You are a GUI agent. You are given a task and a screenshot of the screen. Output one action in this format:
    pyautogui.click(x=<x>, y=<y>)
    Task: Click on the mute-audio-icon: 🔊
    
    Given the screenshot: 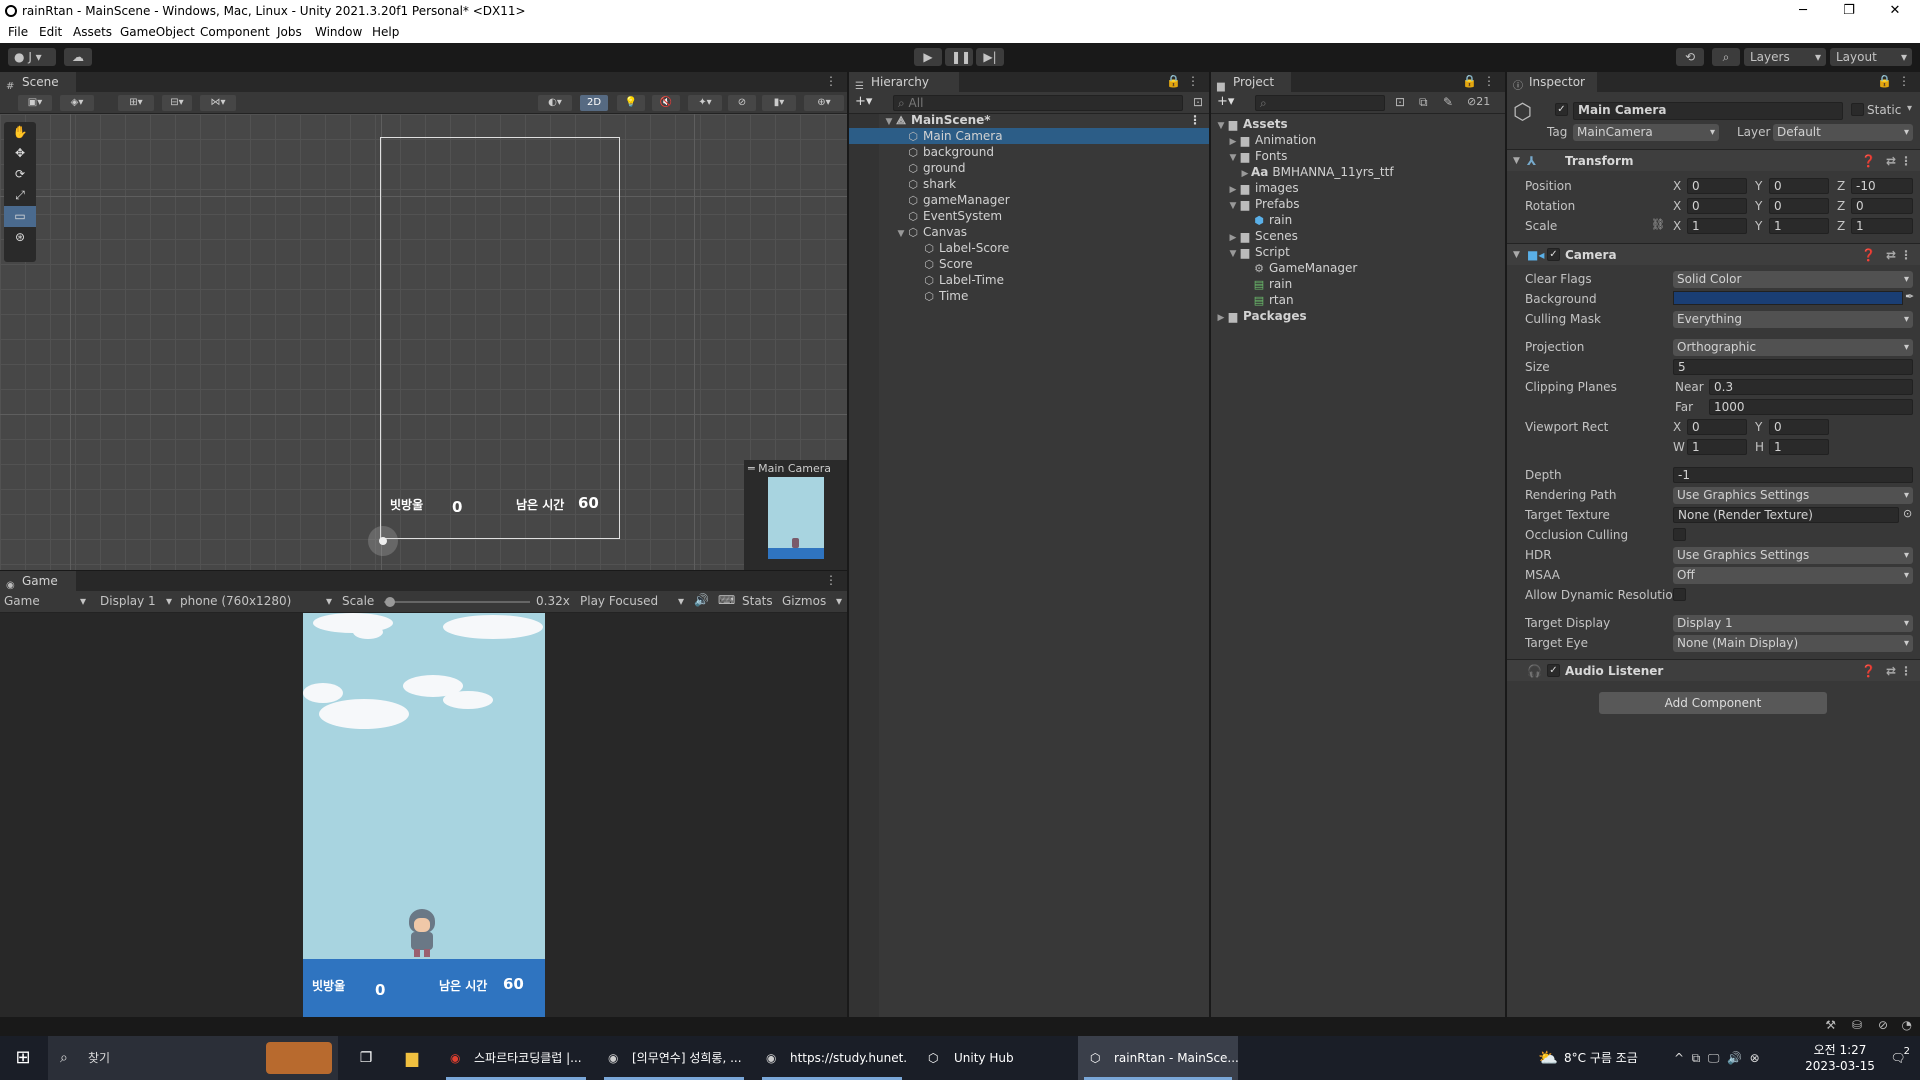 What is the action you would take?
    pyautogui.click(x=701, y=600)
    